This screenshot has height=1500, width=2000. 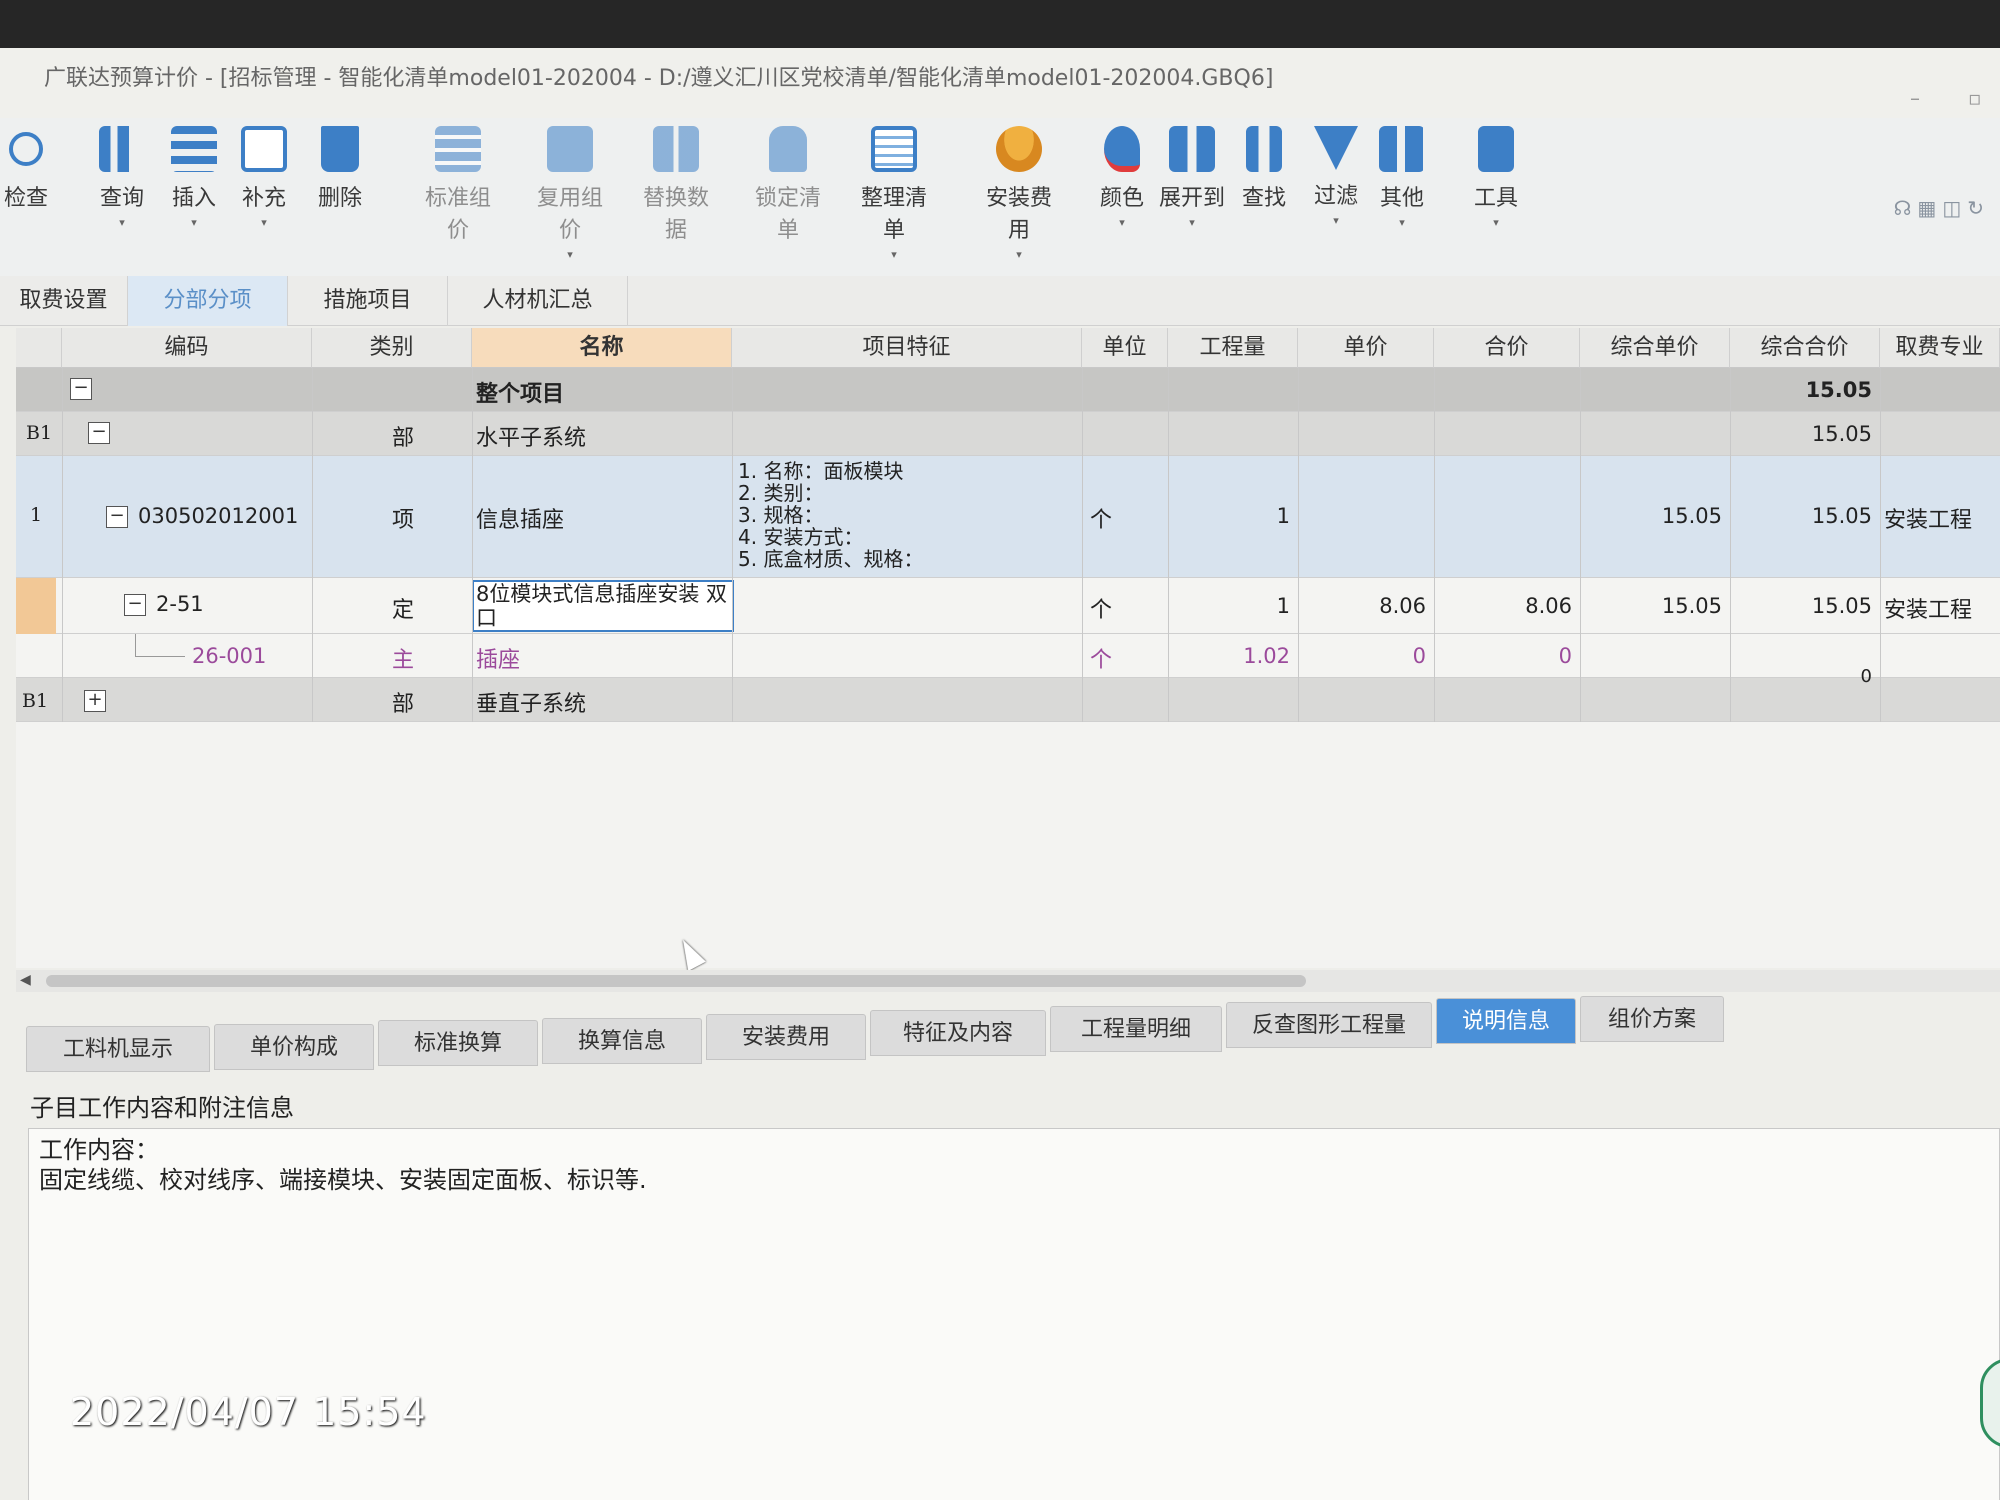 I want to click on tab-reverse-graphic-quantity: 反查图形工程量, so click(x=1329, y=1025).